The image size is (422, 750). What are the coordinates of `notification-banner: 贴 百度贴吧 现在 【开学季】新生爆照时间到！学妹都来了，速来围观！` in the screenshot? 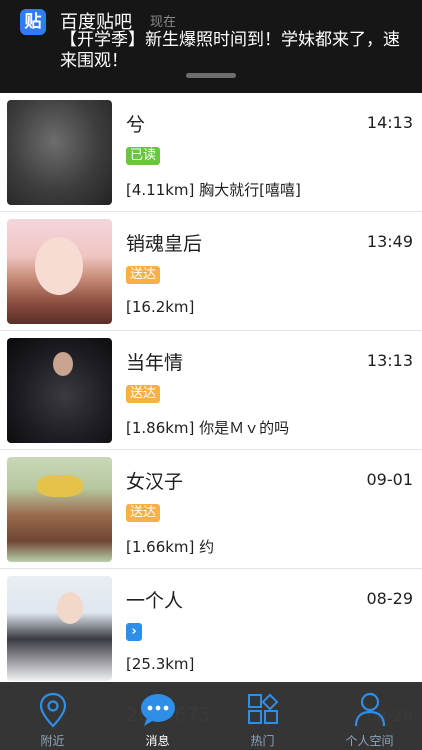 It's located at (211, 46).